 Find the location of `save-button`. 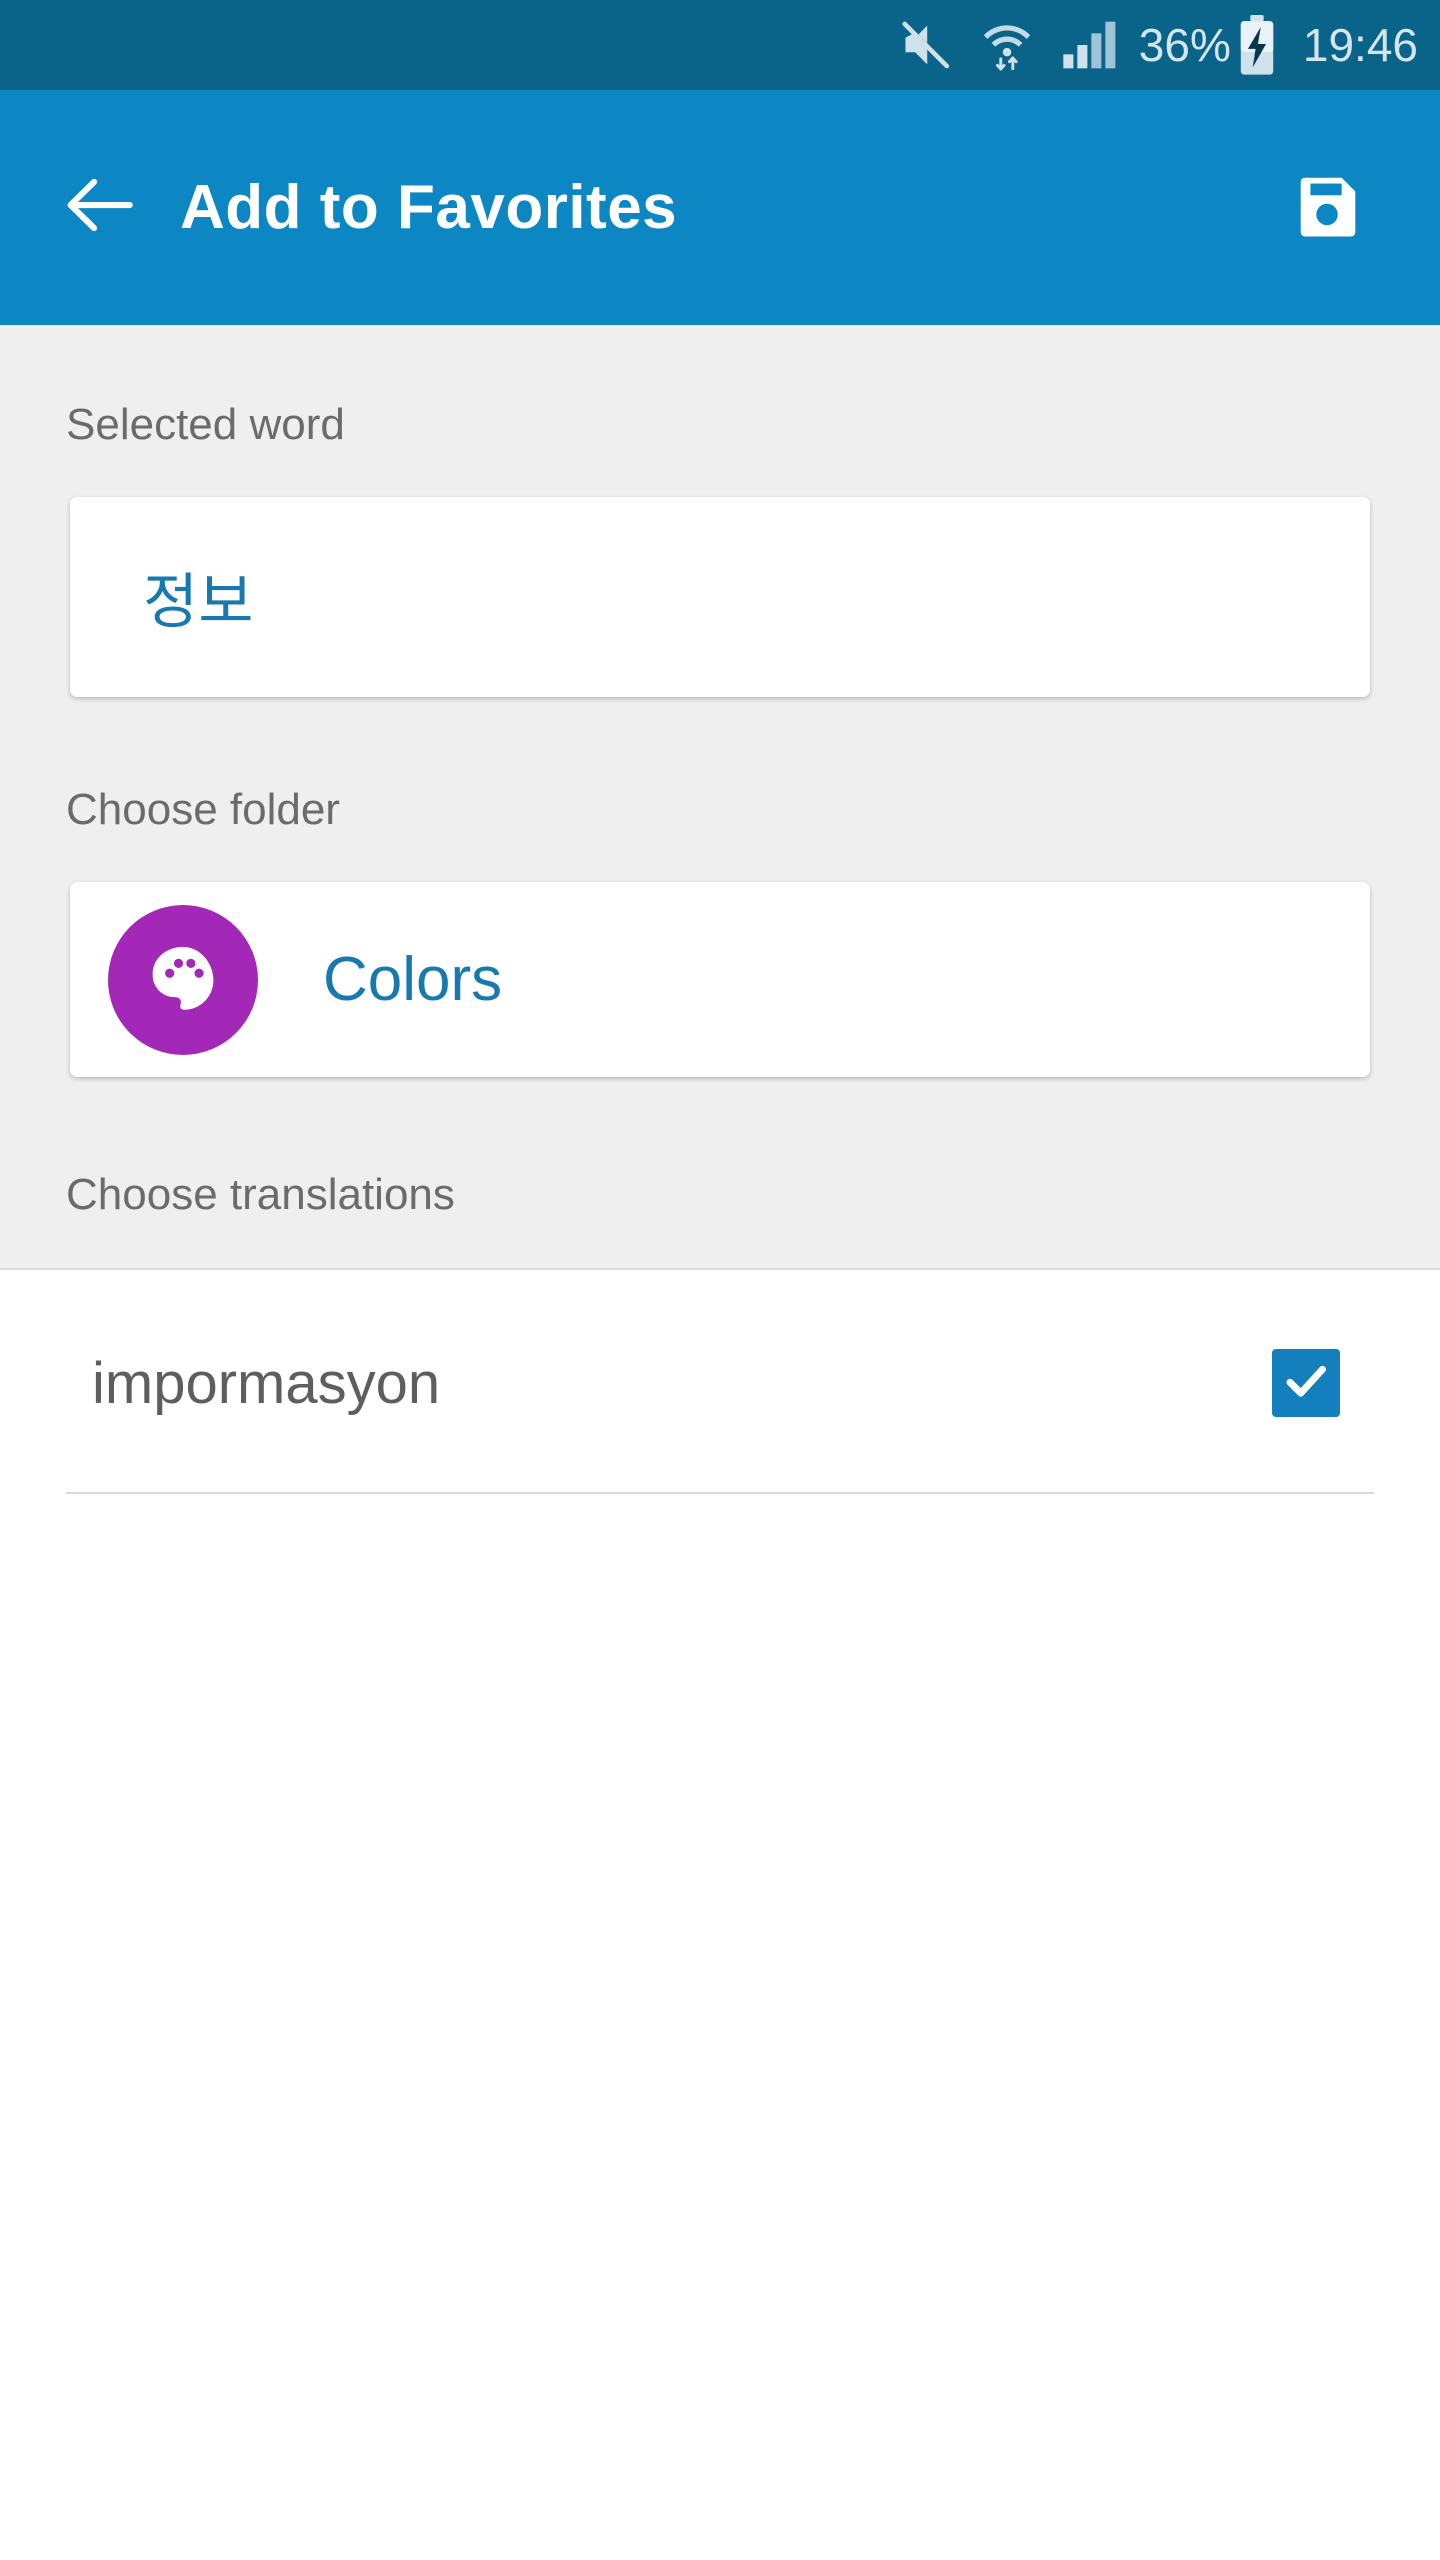

save-button is located at coordinates (1328, 208).